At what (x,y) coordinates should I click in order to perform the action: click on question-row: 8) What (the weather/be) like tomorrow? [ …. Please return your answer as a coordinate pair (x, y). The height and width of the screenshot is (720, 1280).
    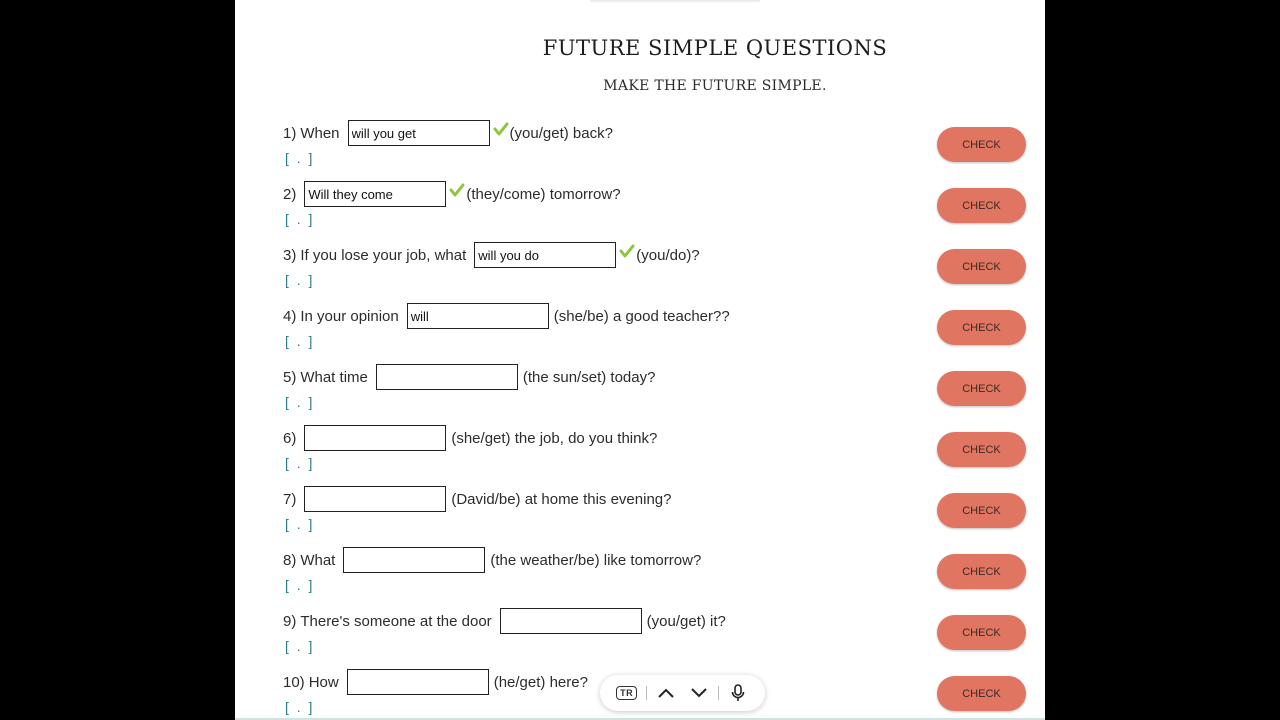
    Looking at the image, I should click on (655, 576).